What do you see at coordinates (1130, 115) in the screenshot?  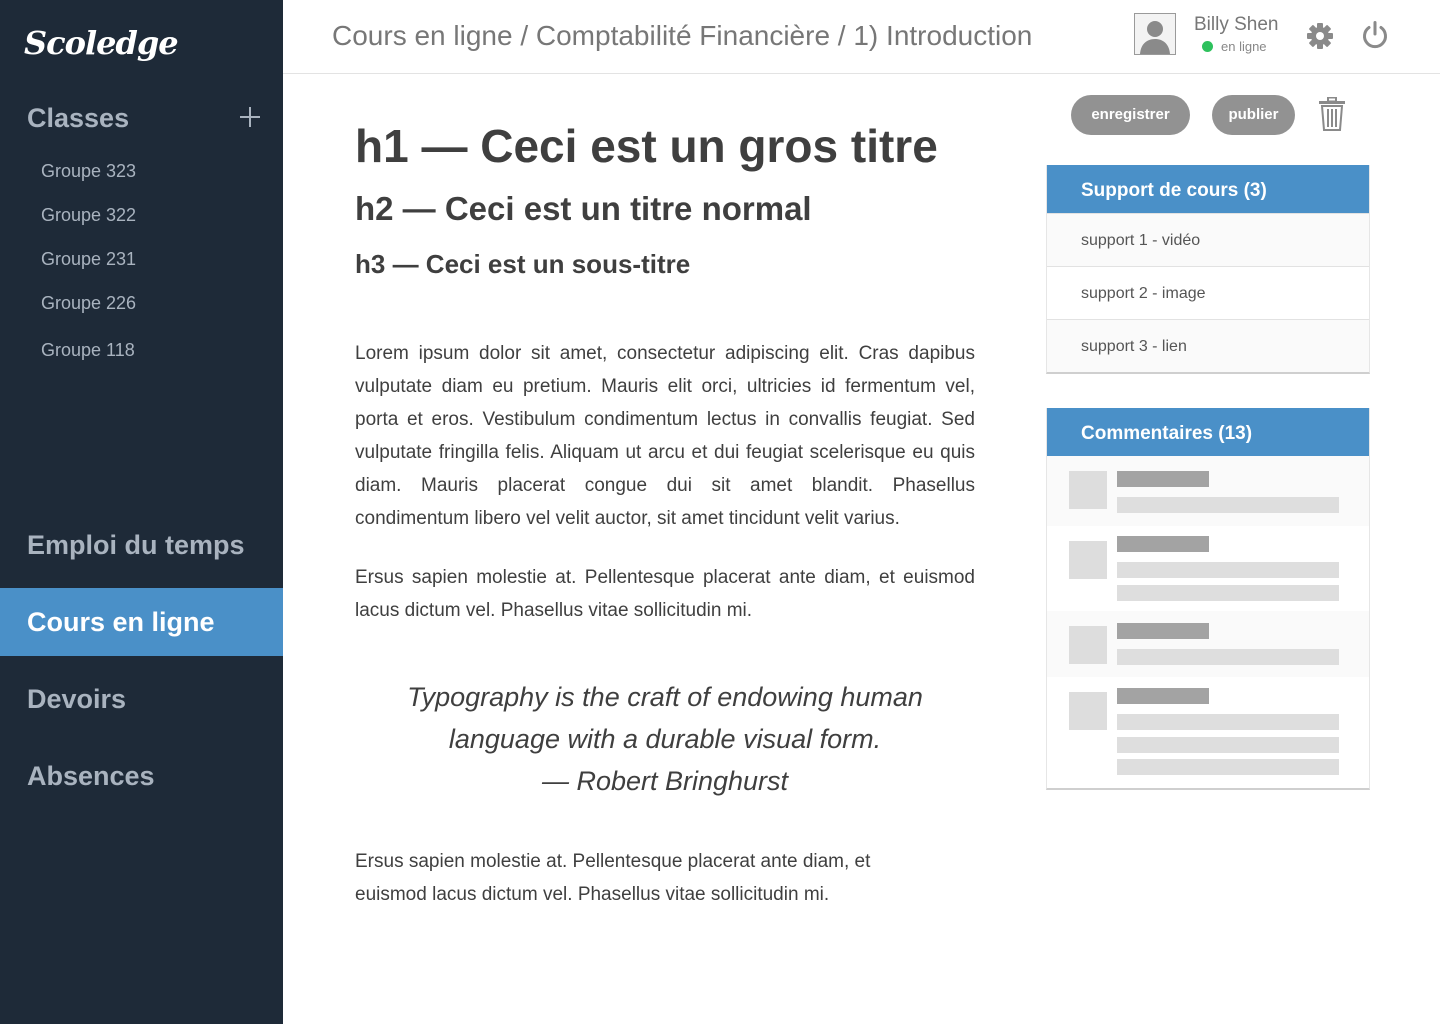 I see `save-button: enregistrer` at bounding box center [1130, 115].